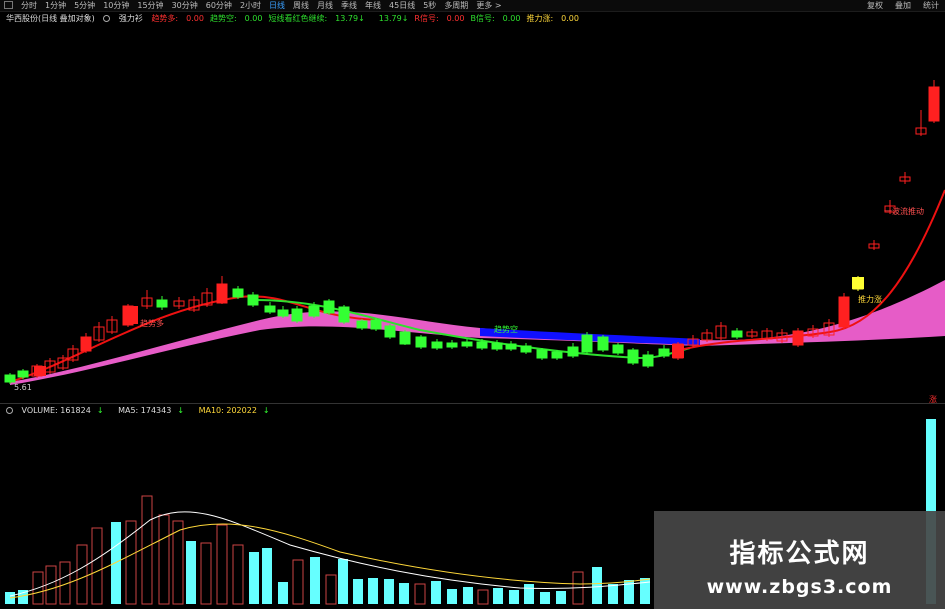  I want to click on indicator-source: 华西股份(日线 叠加对象), so click(50, 18).